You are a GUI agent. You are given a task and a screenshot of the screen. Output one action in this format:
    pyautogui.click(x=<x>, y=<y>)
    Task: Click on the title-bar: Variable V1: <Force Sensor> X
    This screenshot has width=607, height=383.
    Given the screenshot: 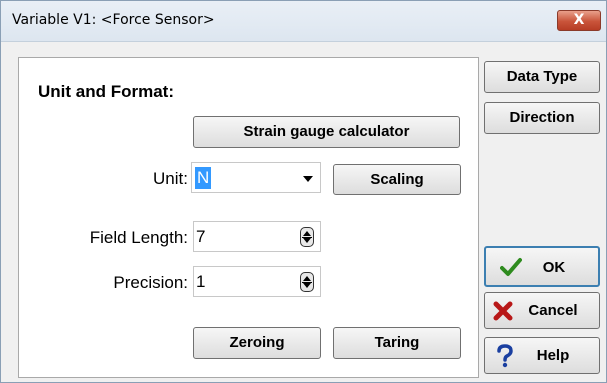 What is the action you would take?
    pyautogui.click(x=303, y=21)
    